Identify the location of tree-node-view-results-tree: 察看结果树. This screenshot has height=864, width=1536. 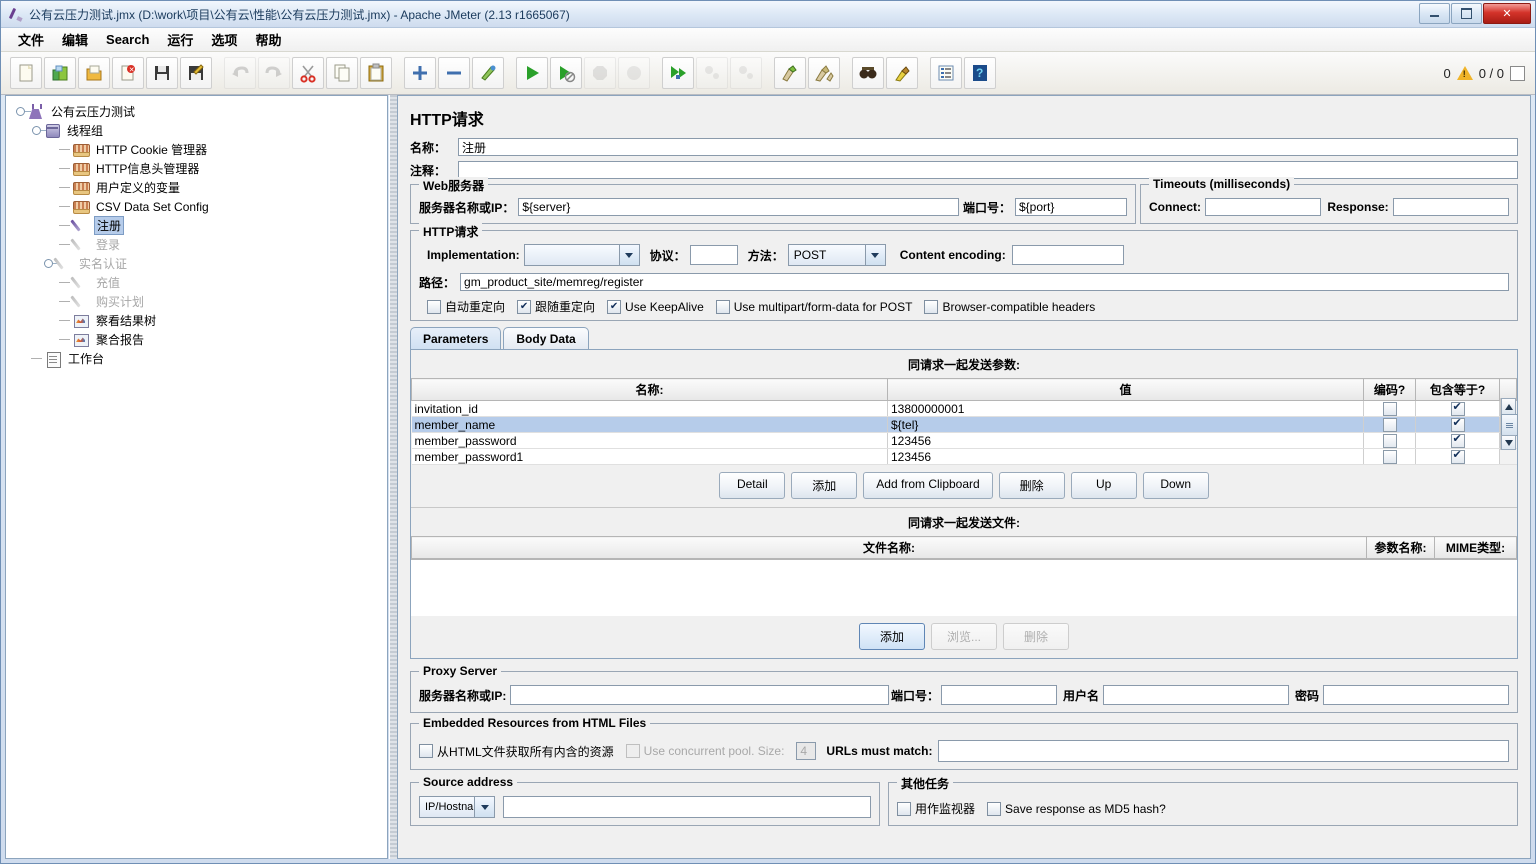
(200, 320).